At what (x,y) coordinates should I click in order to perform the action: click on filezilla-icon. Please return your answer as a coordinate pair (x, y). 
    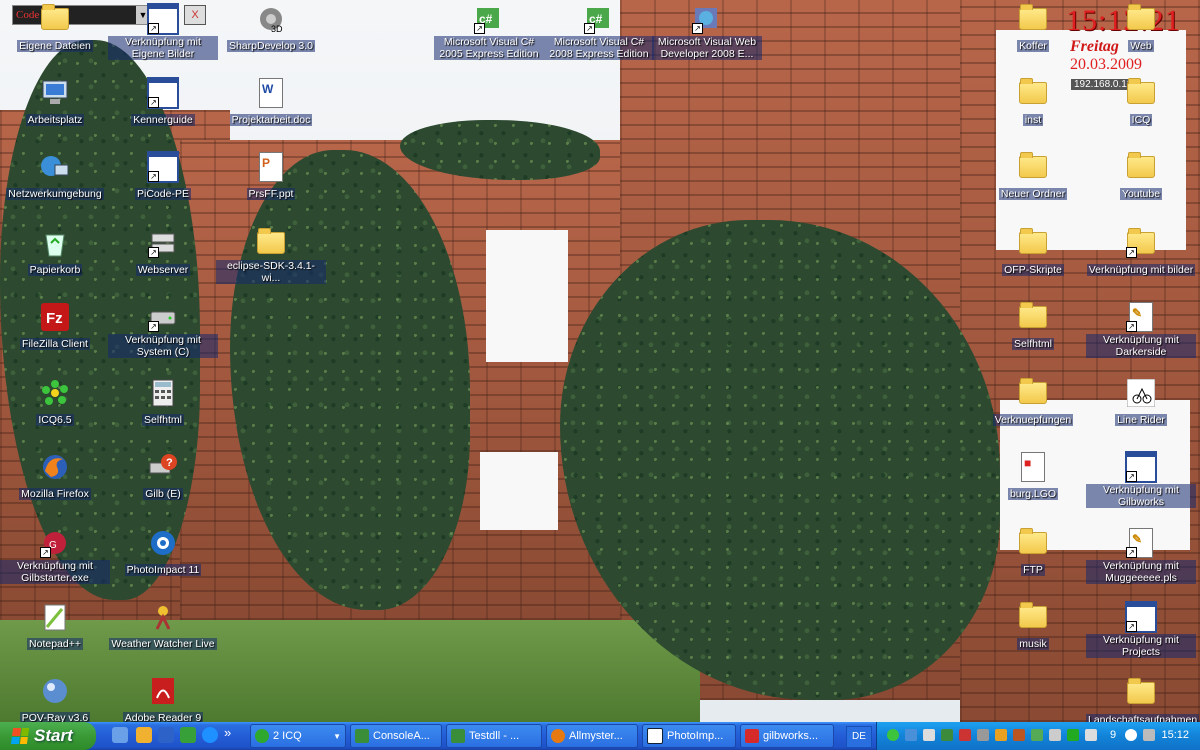
    Looking at the image, I should click on (752, 736).